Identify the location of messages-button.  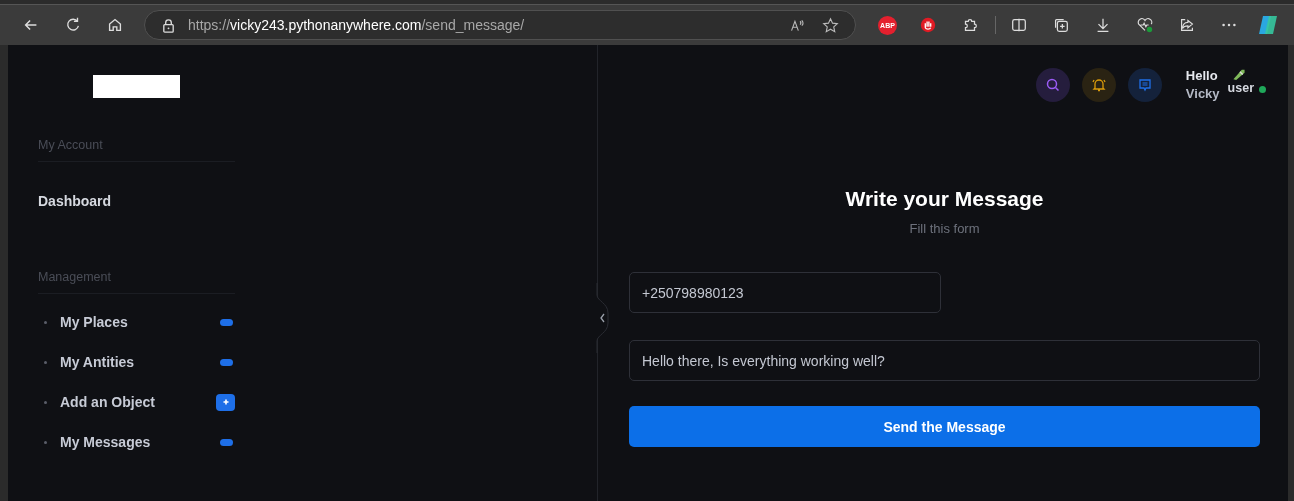
(1144, 85).